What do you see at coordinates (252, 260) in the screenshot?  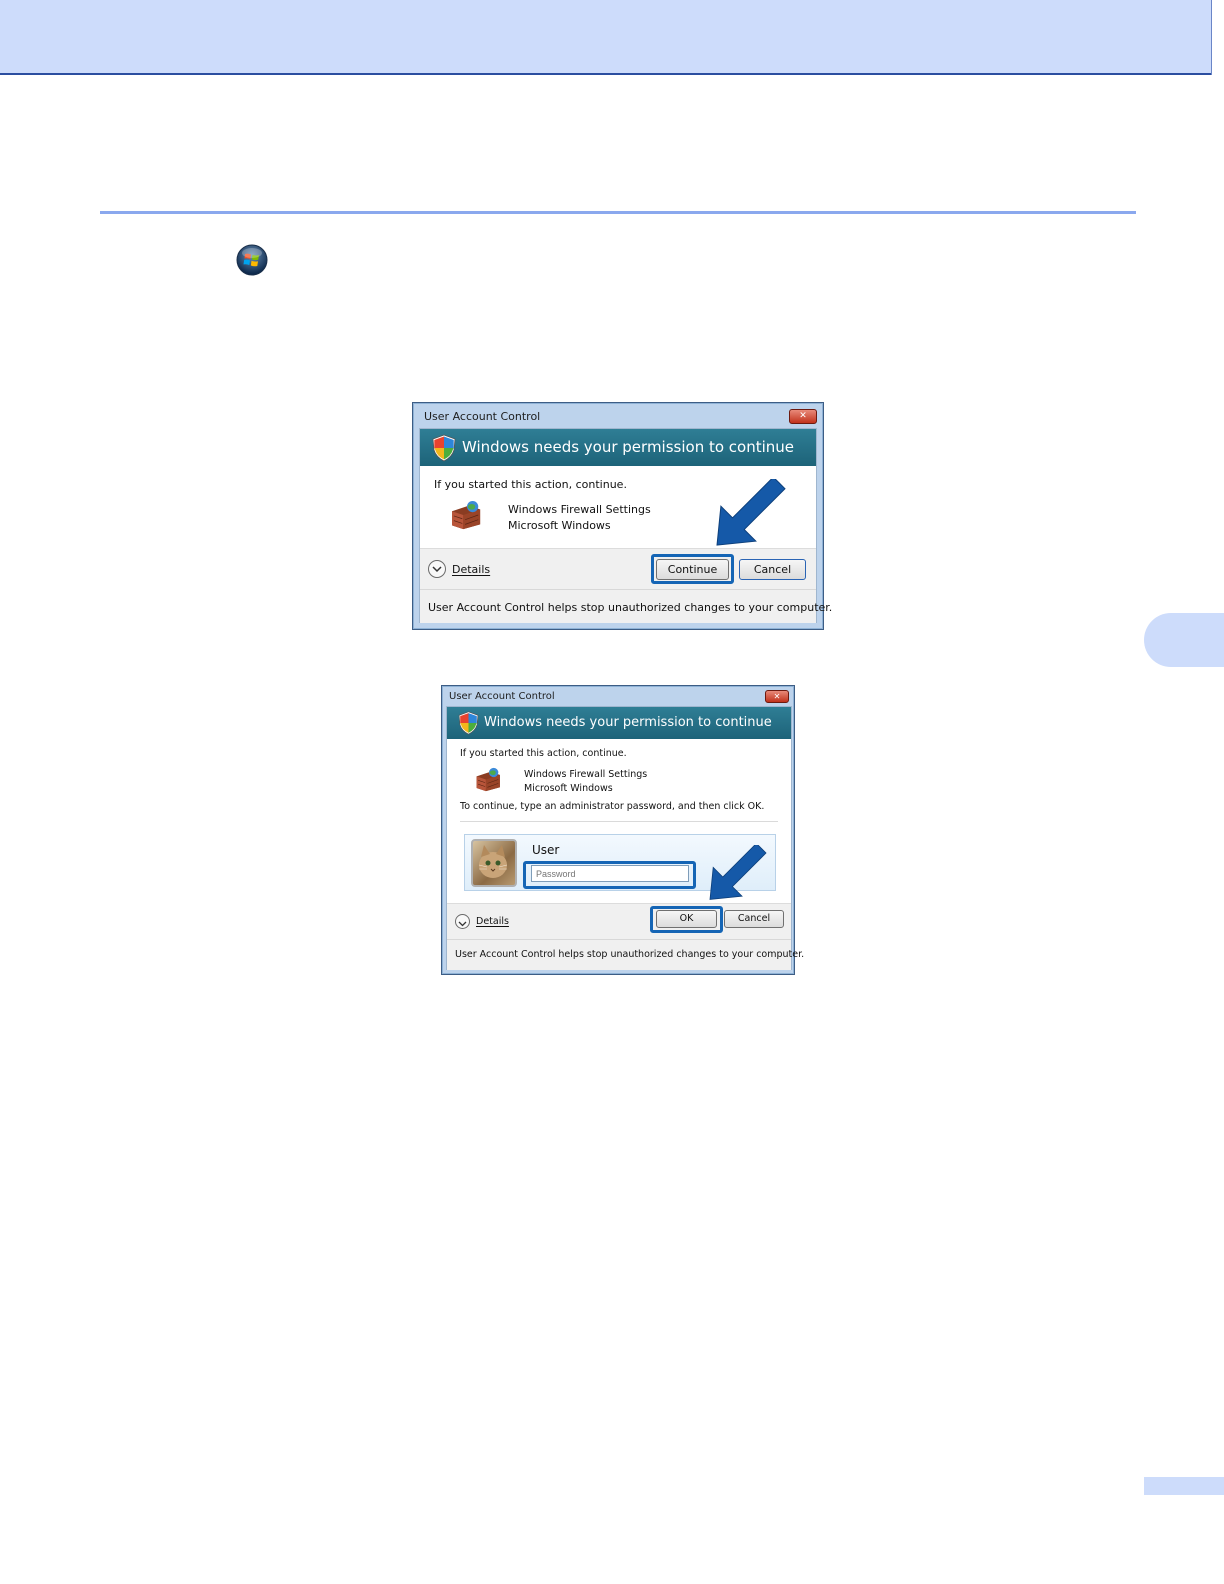 I see `windows-start-orb-icon` at bounding box center [252, 260].